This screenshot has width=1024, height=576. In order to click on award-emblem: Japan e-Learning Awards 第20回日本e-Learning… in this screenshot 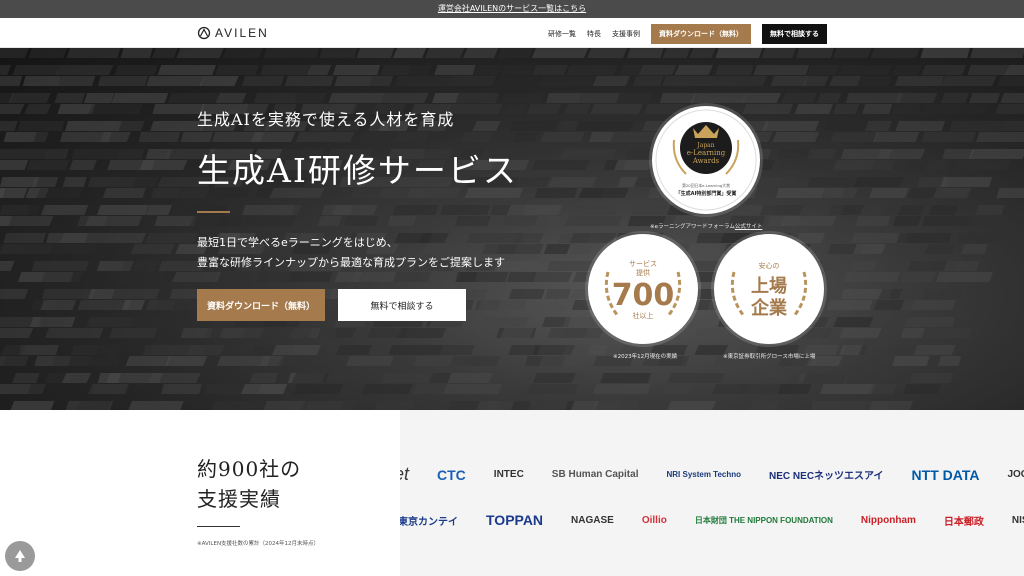, I will do `click(706, 160)`.